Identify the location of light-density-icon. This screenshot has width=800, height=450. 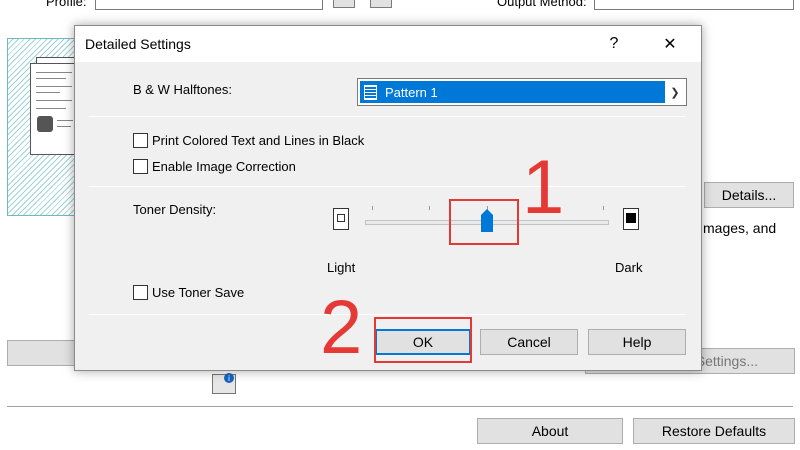
(341, 219).